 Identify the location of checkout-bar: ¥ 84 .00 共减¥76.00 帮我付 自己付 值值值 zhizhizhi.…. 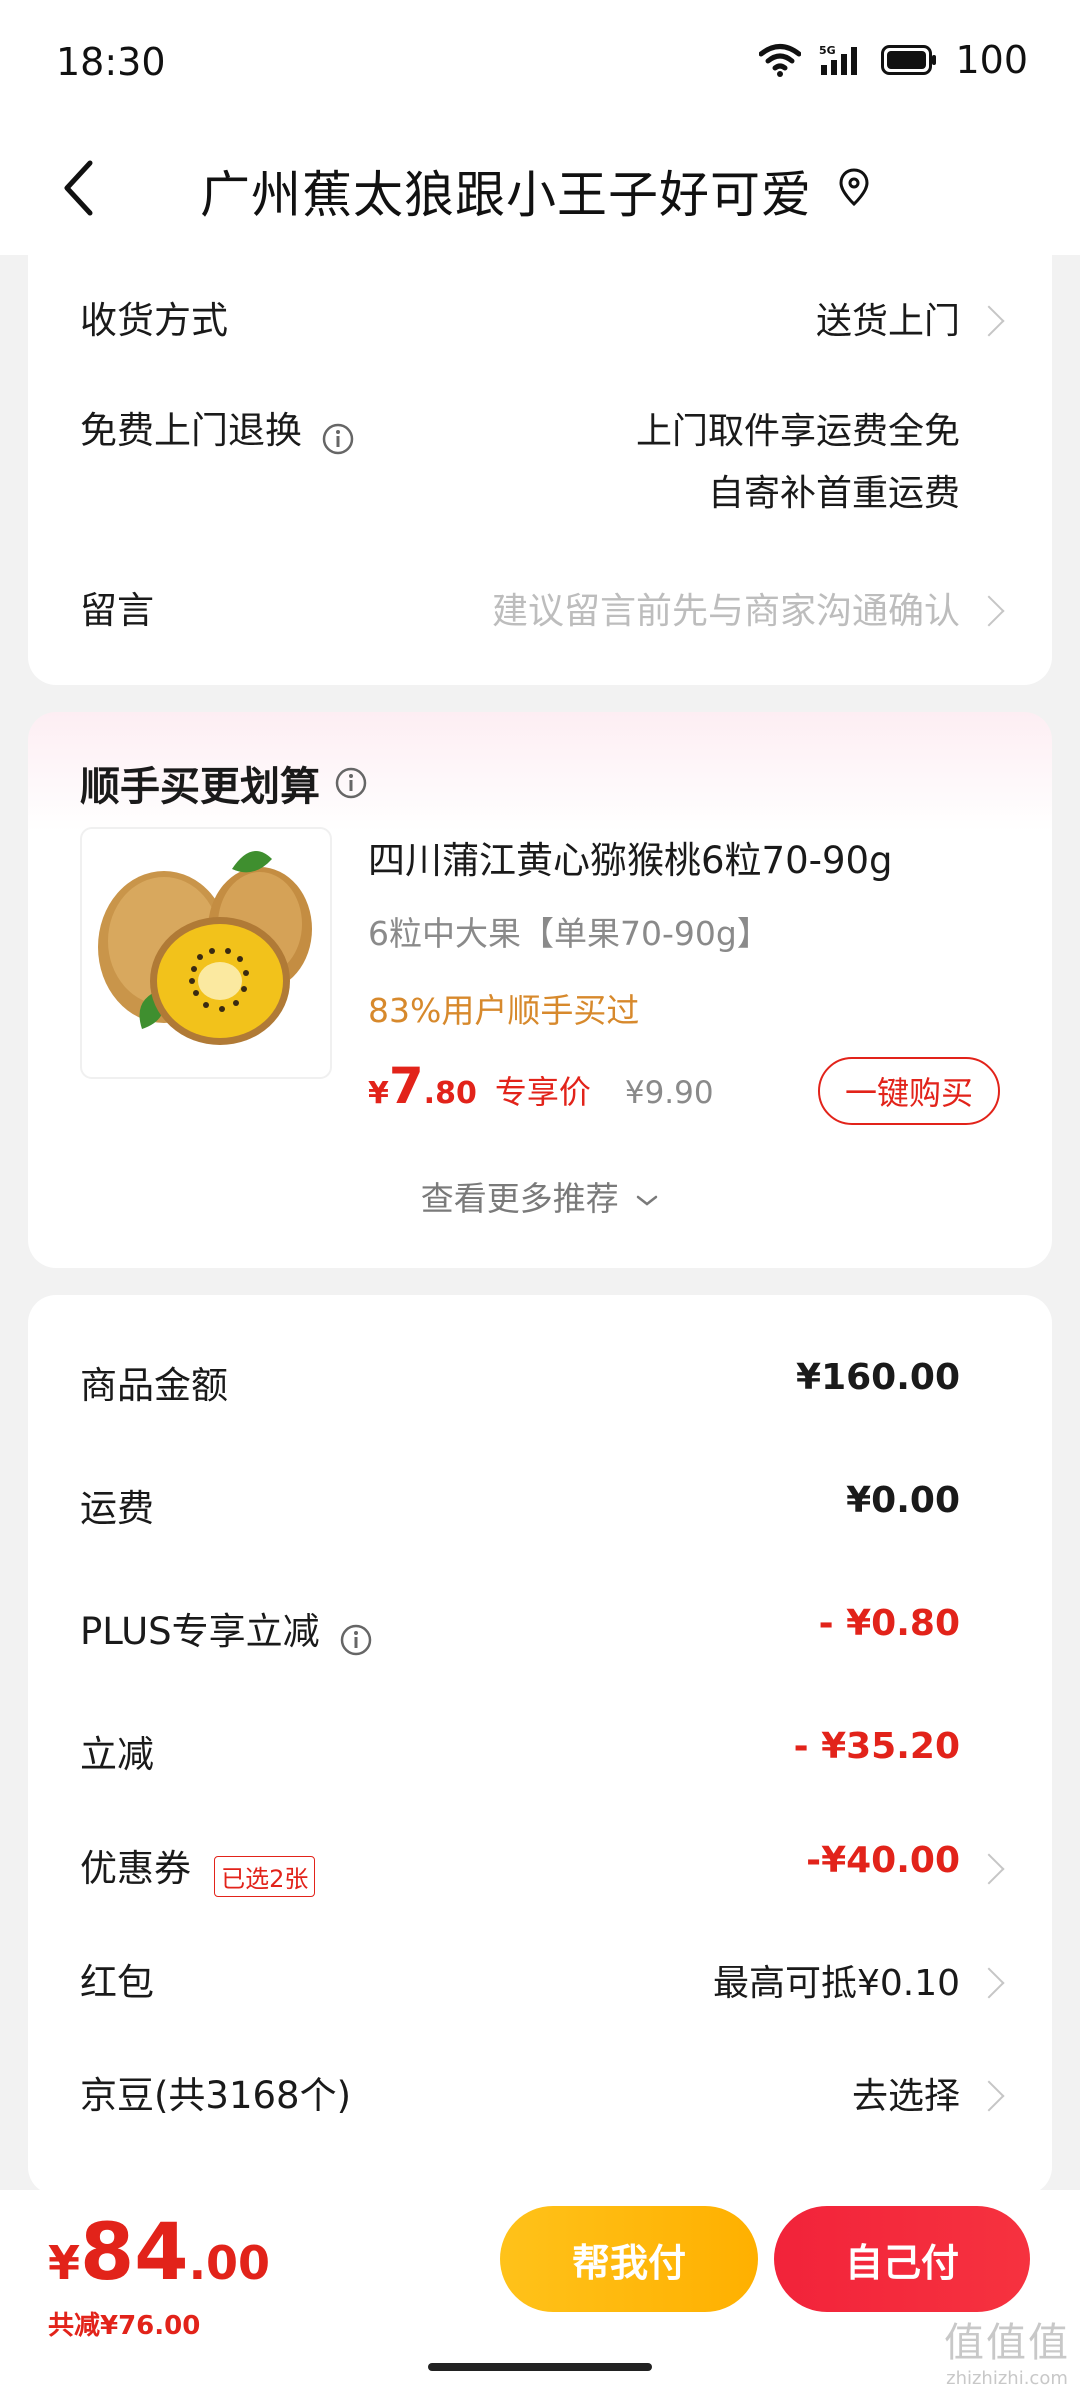
(540, 2295).